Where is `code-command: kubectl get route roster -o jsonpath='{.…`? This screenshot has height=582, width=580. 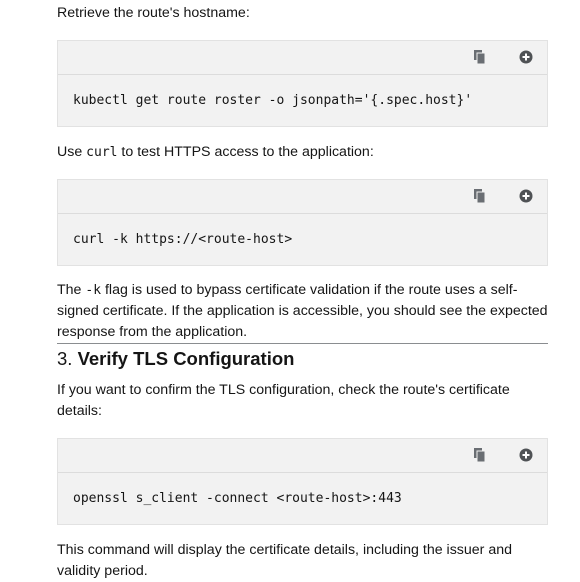 code-command: kubectl get route roster -o jsonpath='{.… is located at coordinates (273, 100).